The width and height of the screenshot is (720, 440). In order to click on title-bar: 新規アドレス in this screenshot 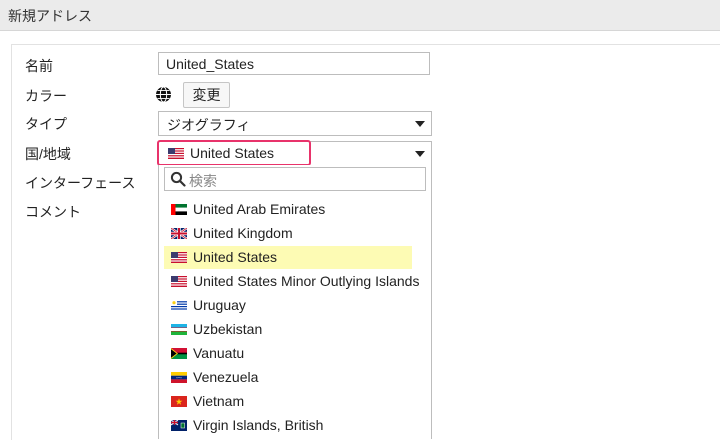, I will do `click(360, 15)`.